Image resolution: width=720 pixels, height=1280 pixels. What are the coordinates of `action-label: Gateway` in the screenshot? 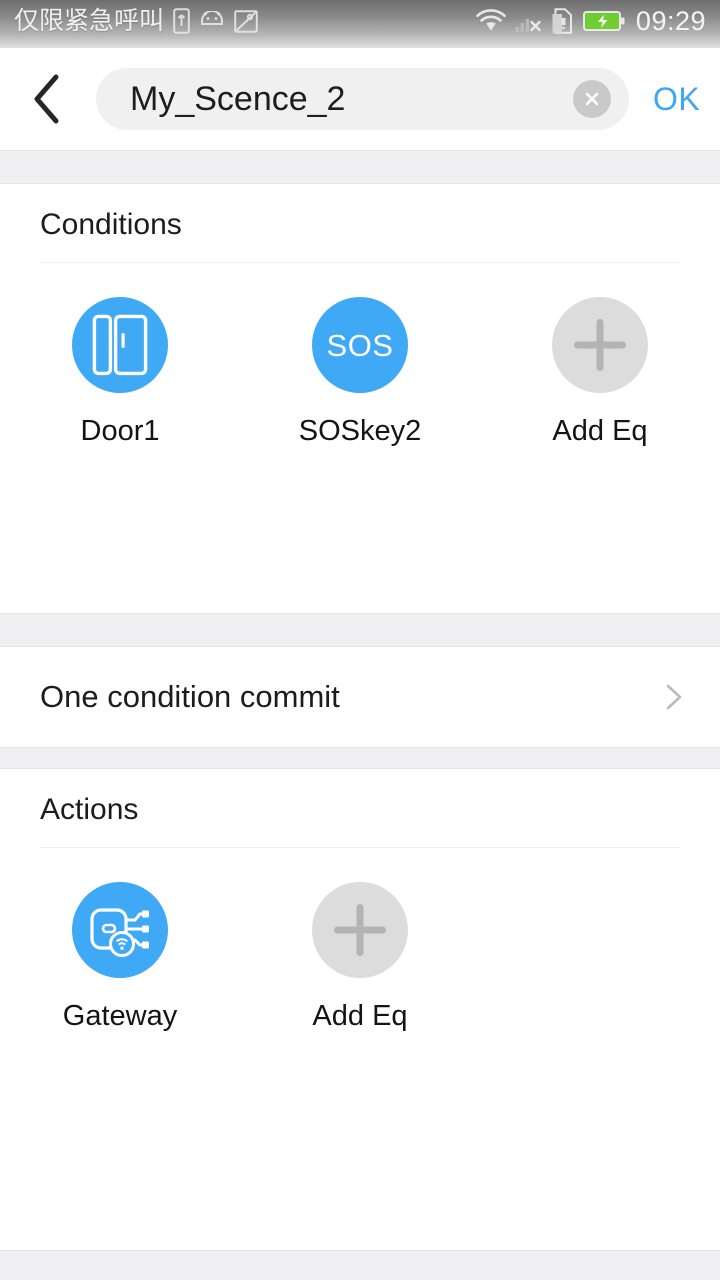 It's located at (120, 1016).